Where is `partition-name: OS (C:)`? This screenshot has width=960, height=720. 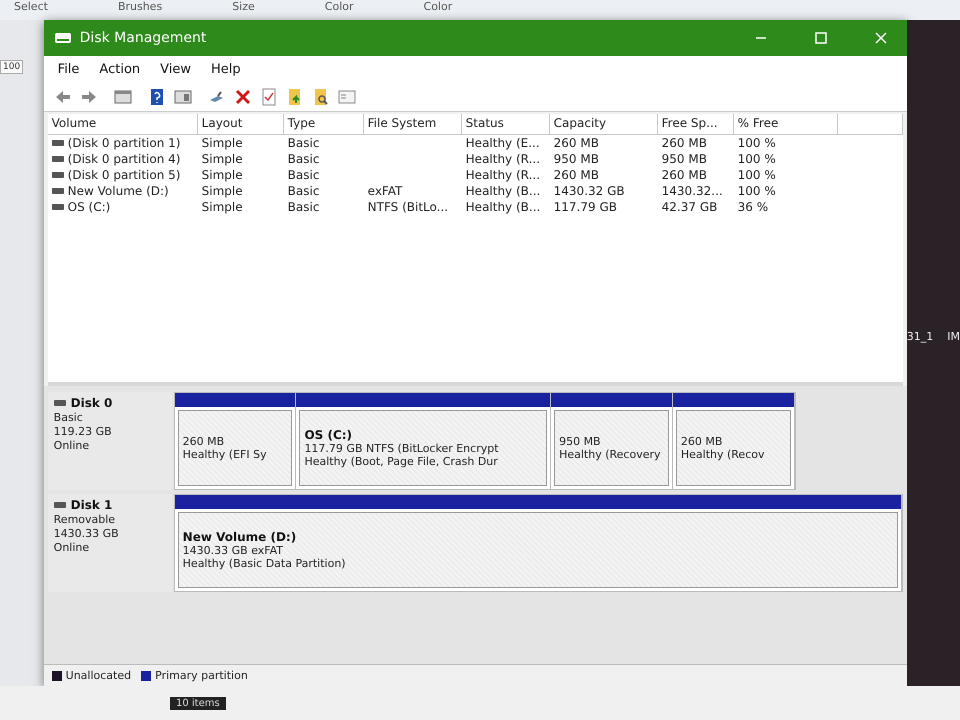 partition-name: OS (C:) is located at coordinates (329, 435).